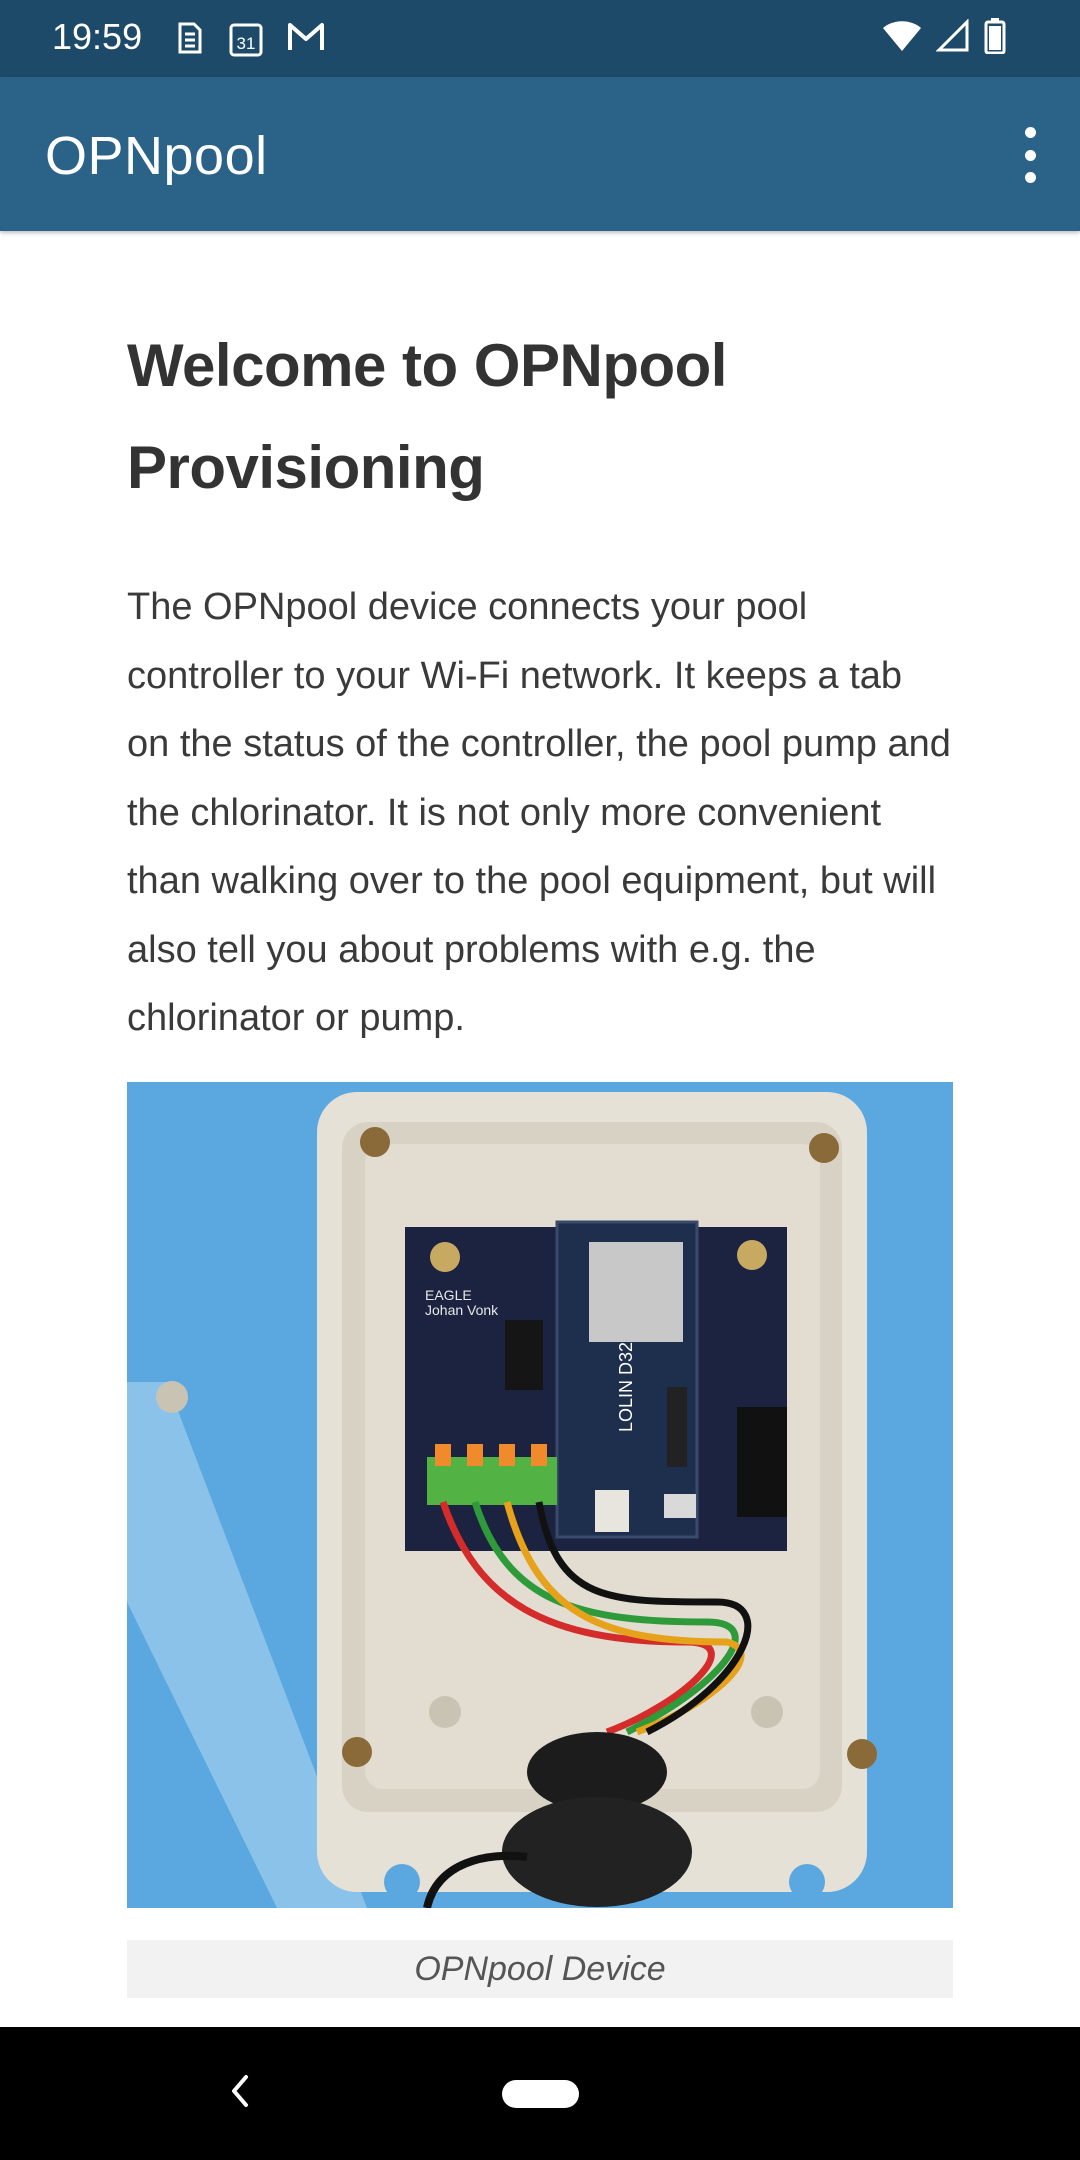 The width and height of the screenshot is (1080, 2160). What do you see at coordinates (190, 38) in the screenshot?
I see `sim-icon` at bounding box center [190, 38].